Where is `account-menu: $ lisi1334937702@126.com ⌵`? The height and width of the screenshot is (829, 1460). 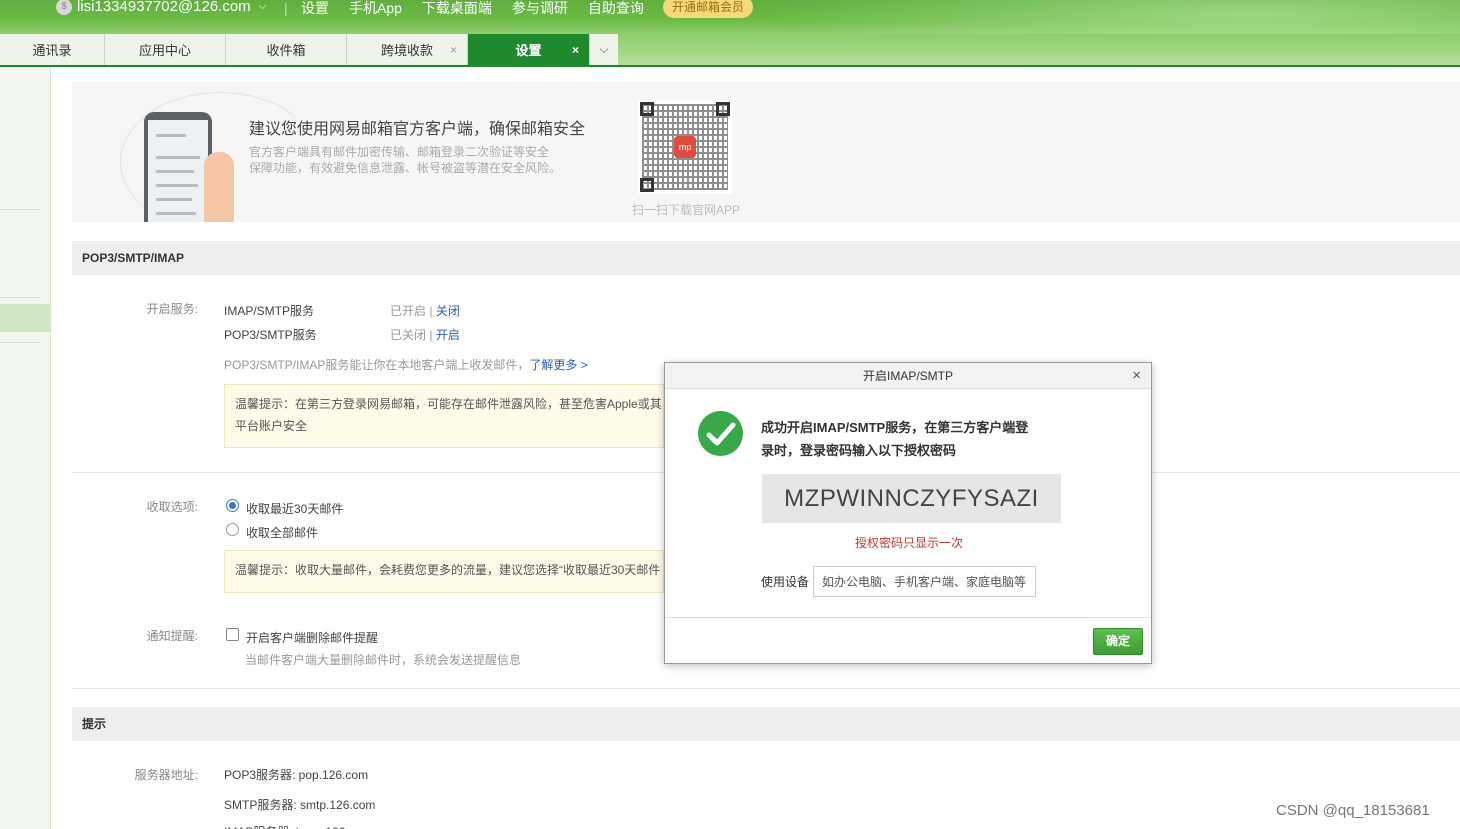
account-menu: $ lisi1334937702@126.com ⌵ is located at coordinates (161, 7).